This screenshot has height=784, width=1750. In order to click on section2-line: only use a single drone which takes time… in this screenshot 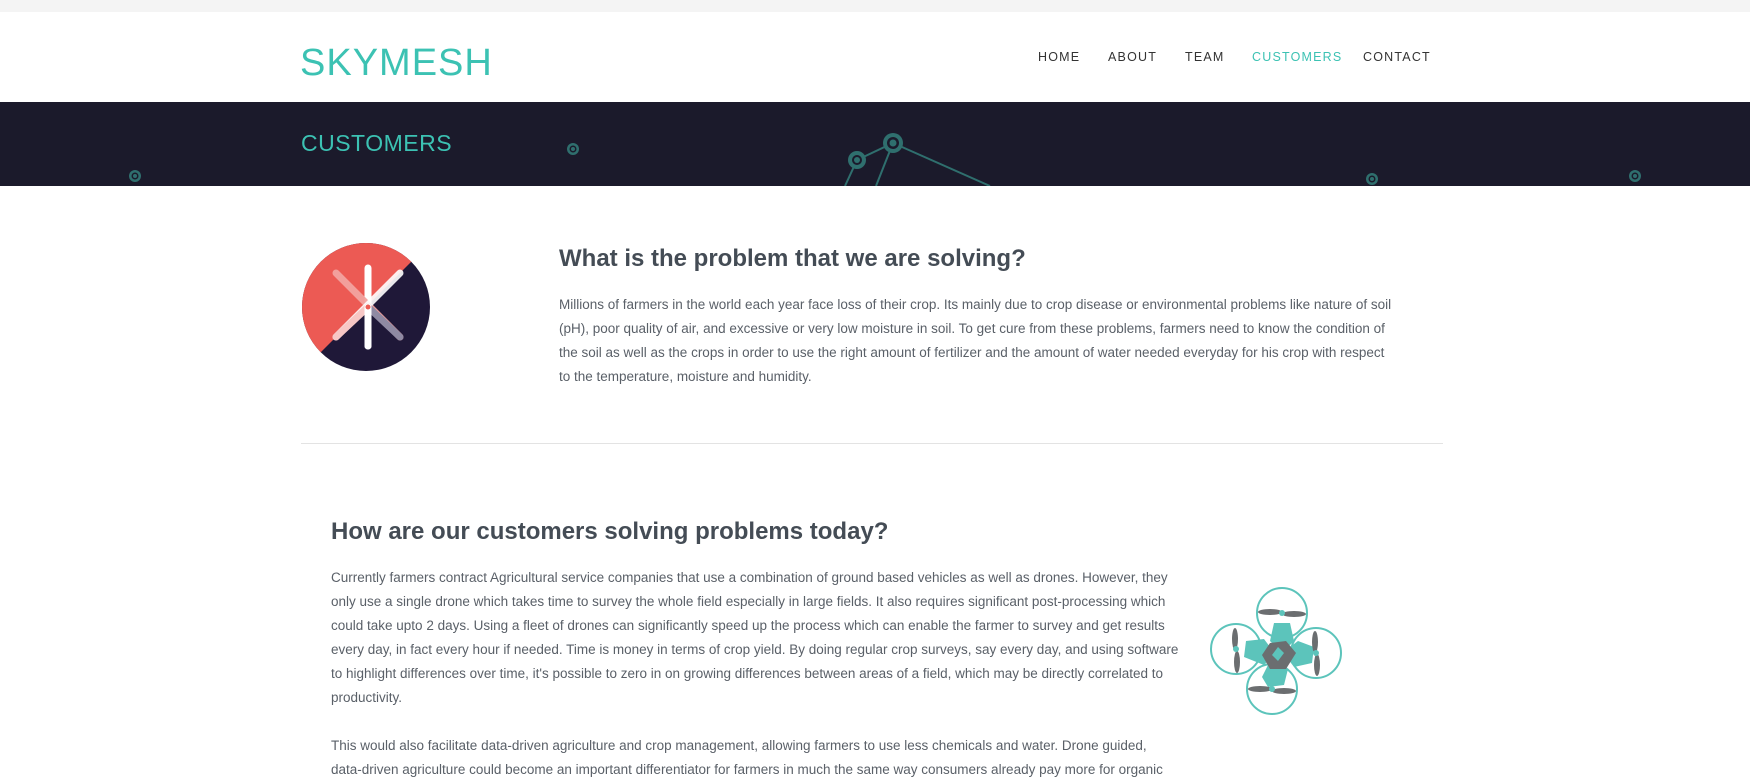, I will do `click(748, 601)`.